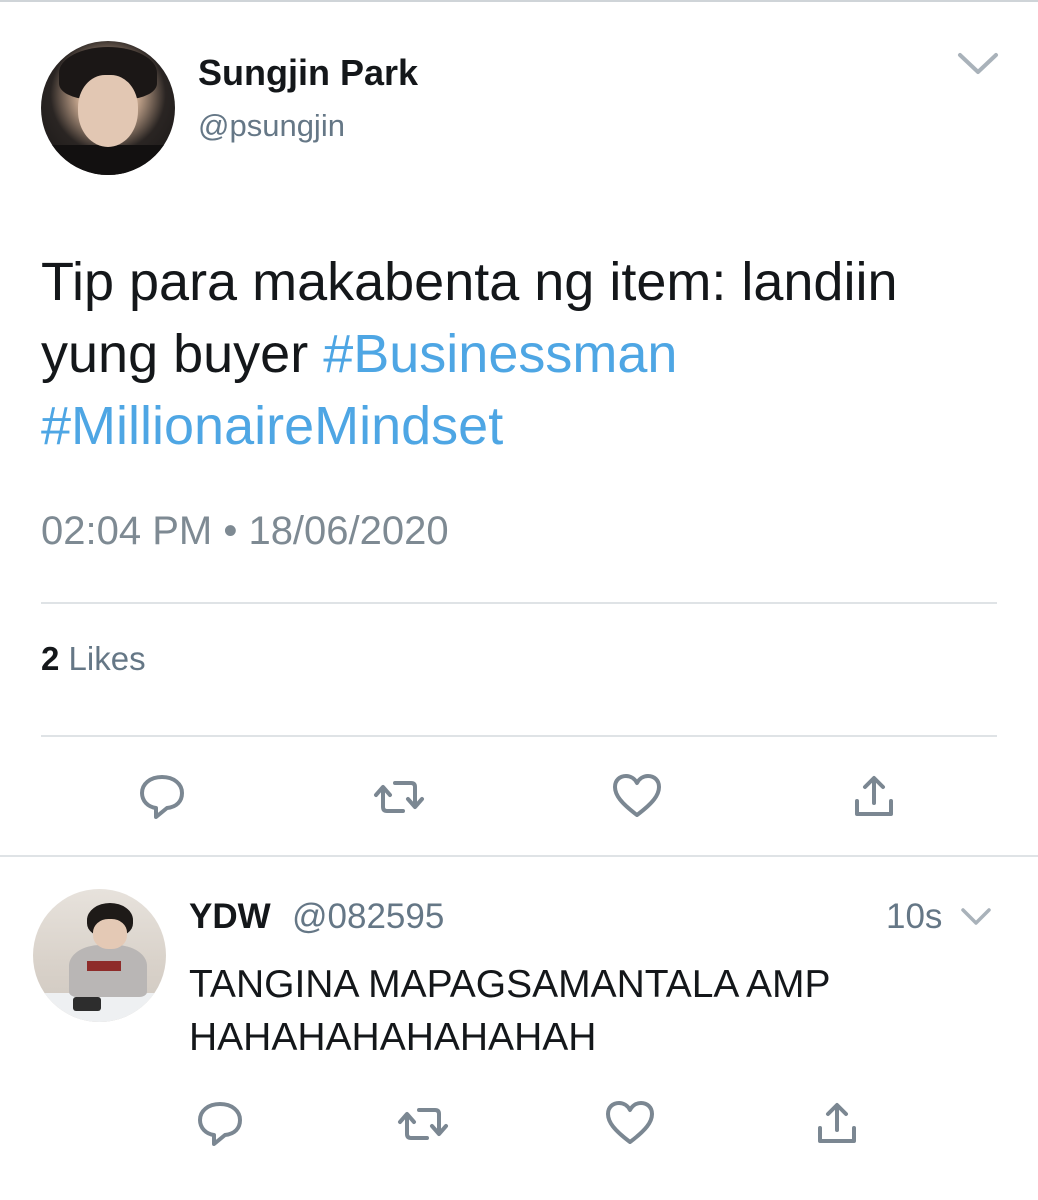 This screenshot has width=1038, height=1200. What do you see at coordinates (99, 955) in the screenshot?
I see `reply-author-avatar` at bounding box center [99, 955].